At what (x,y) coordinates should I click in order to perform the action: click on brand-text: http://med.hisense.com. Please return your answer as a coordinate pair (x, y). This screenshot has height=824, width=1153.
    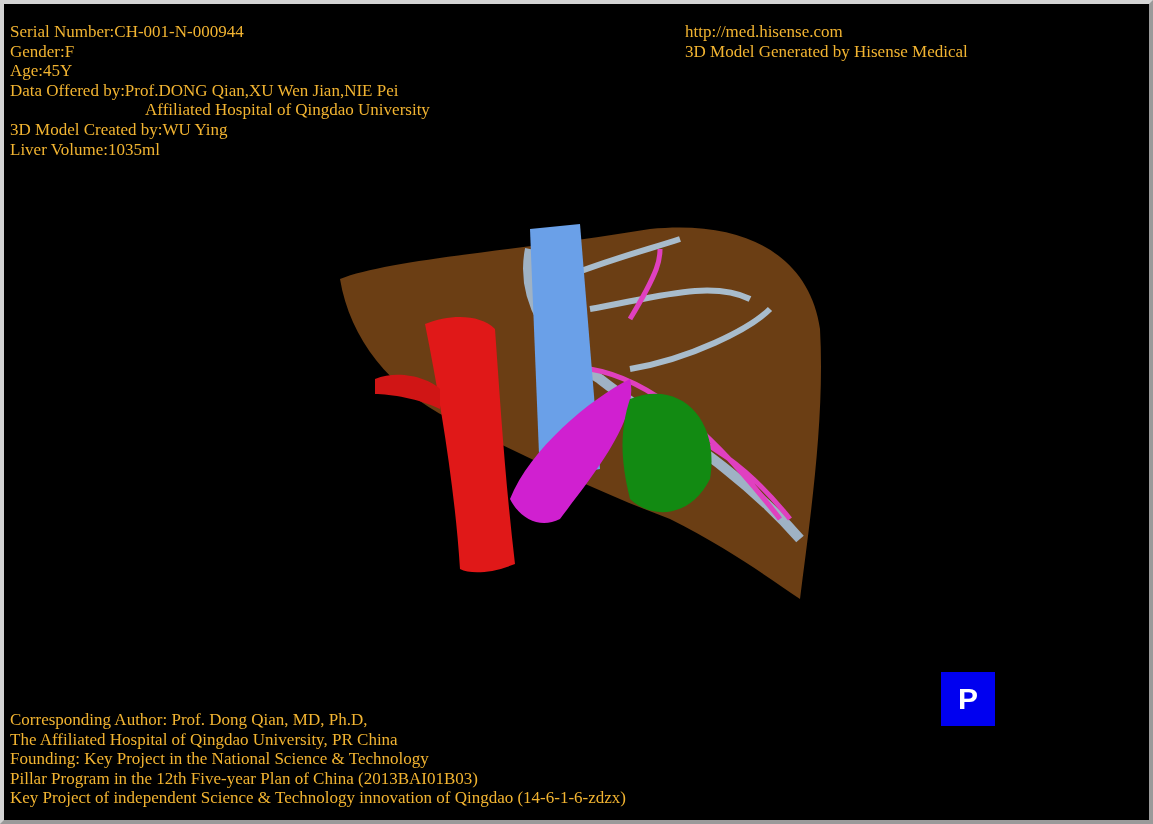
    Looking at the image, I should click on (764, 32).